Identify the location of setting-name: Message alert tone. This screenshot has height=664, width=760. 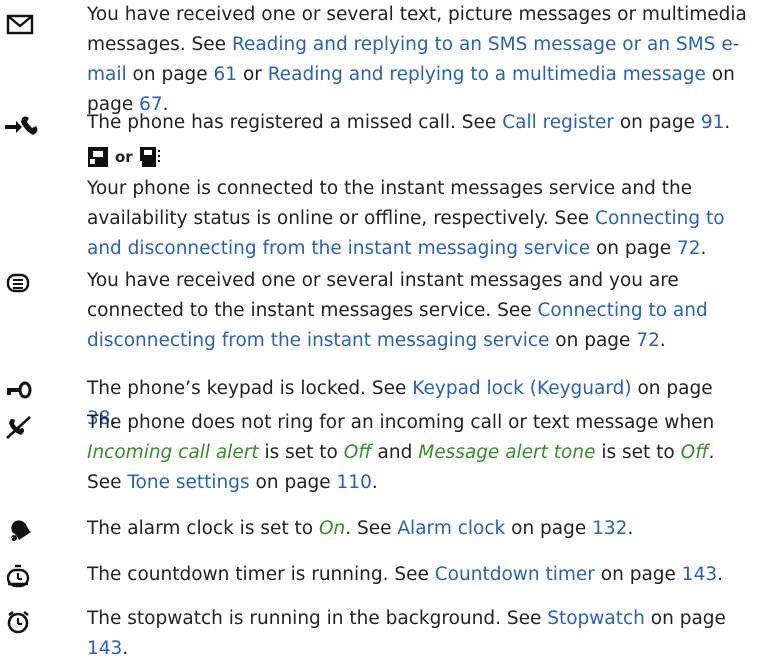
(507, 452).